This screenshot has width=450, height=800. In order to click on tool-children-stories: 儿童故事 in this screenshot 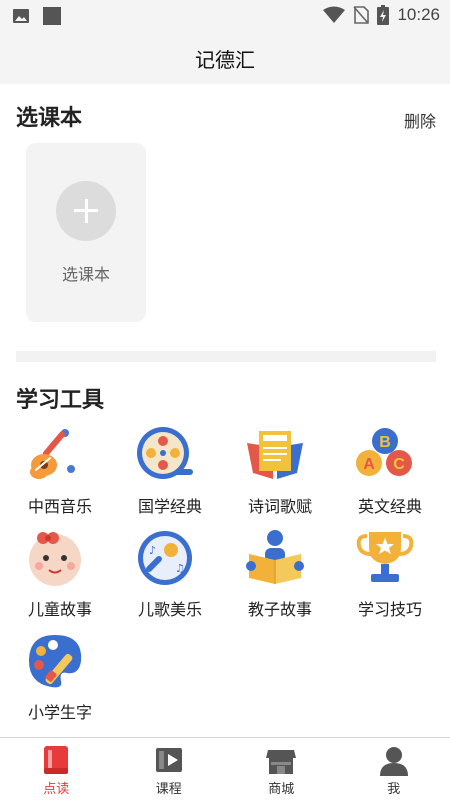, I will do `click(55, 578)`.